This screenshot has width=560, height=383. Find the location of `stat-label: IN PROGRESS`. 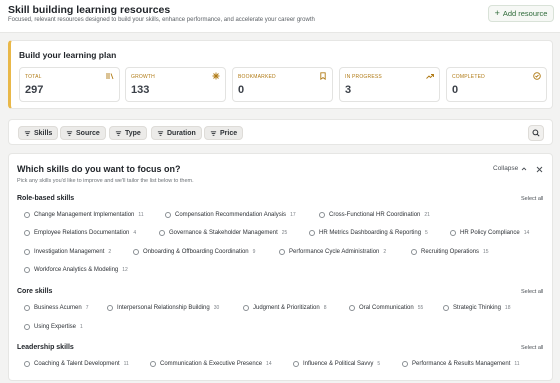

stat-label: IN PROGRESS is located at coordinates (363, 77).